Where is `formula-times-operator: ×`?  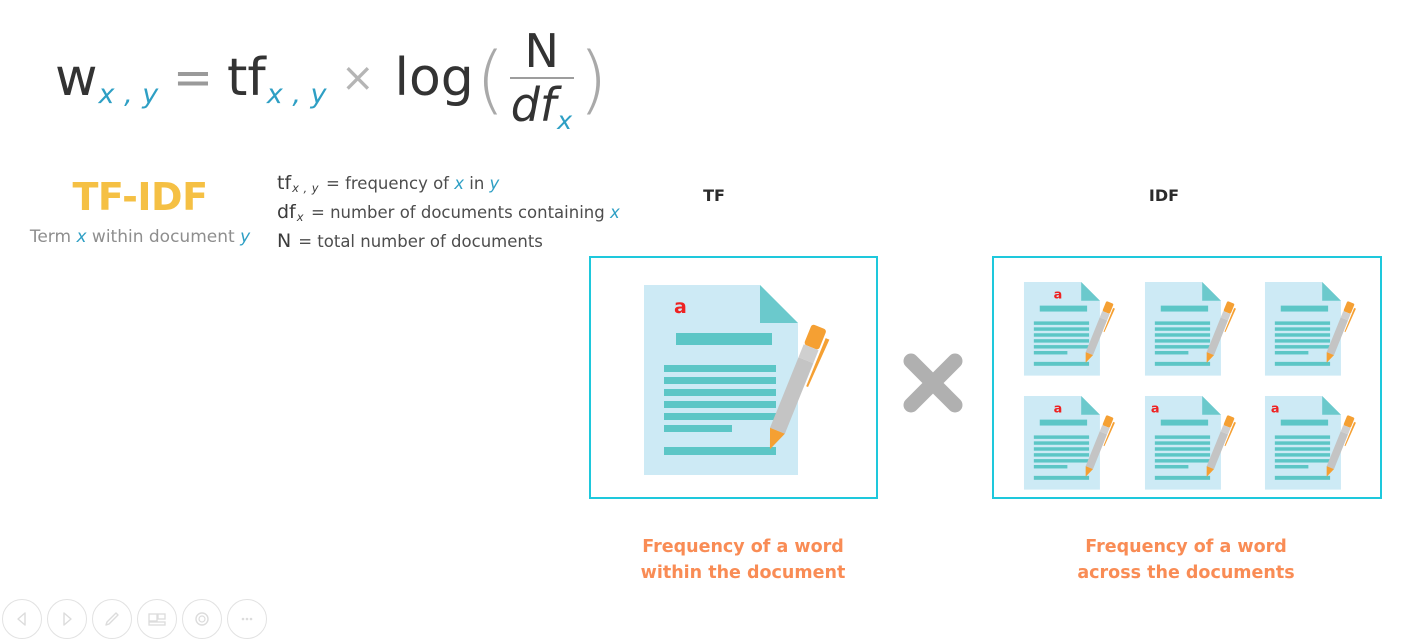
formula-times-operator: × is located at coordinates (358, 78).